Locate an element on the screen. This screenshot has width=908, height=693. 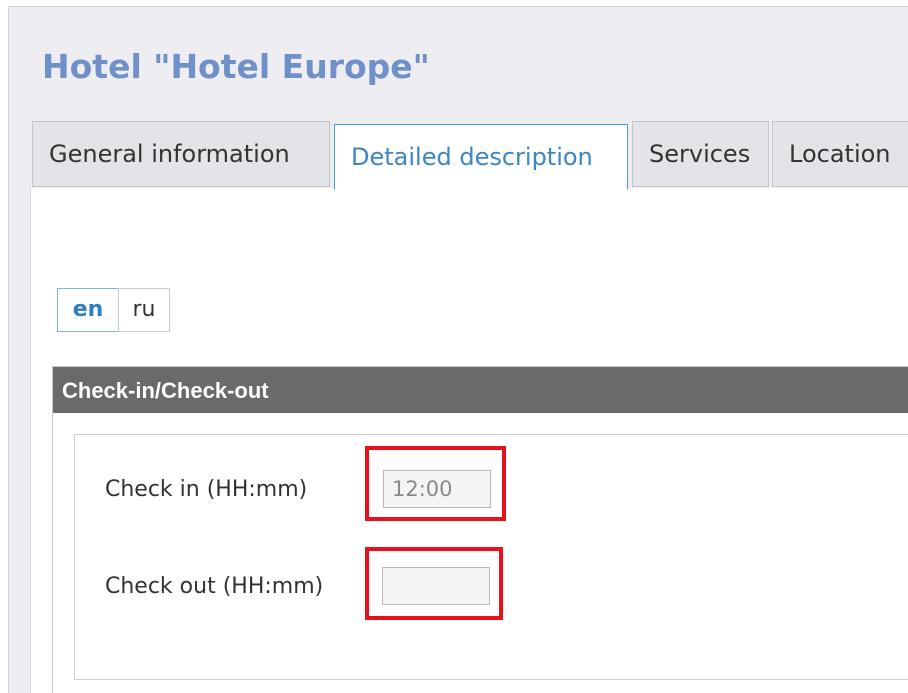
language-button-ru: ru is located at coordinates (144, 310).